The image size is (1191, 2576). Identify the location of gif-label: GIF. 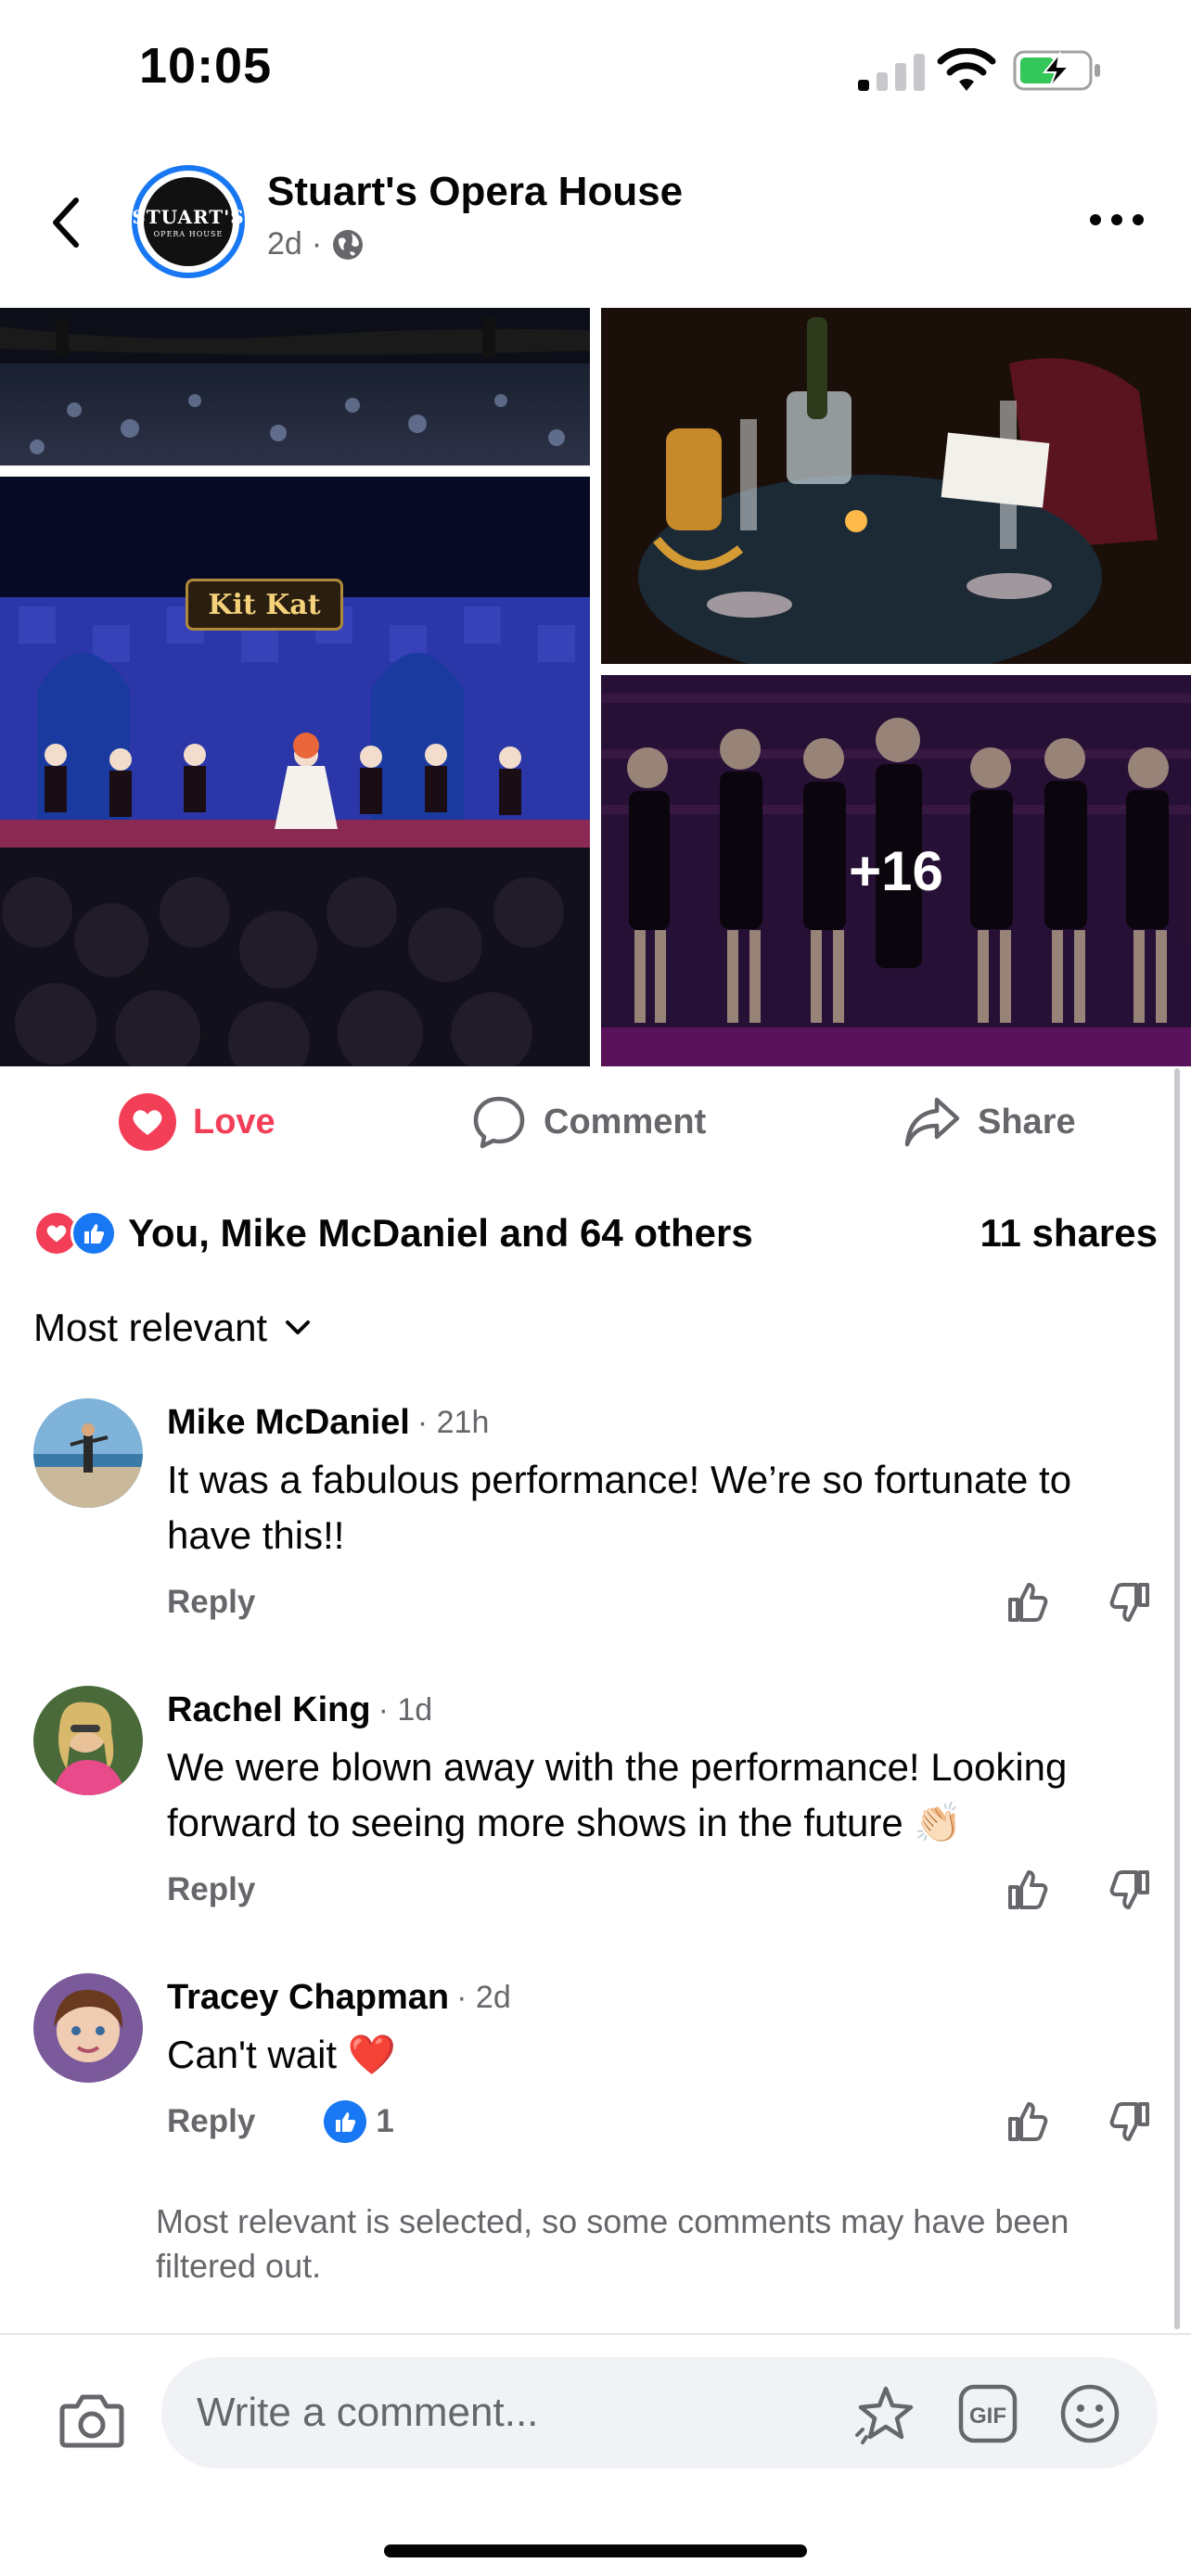
(988, 2417).